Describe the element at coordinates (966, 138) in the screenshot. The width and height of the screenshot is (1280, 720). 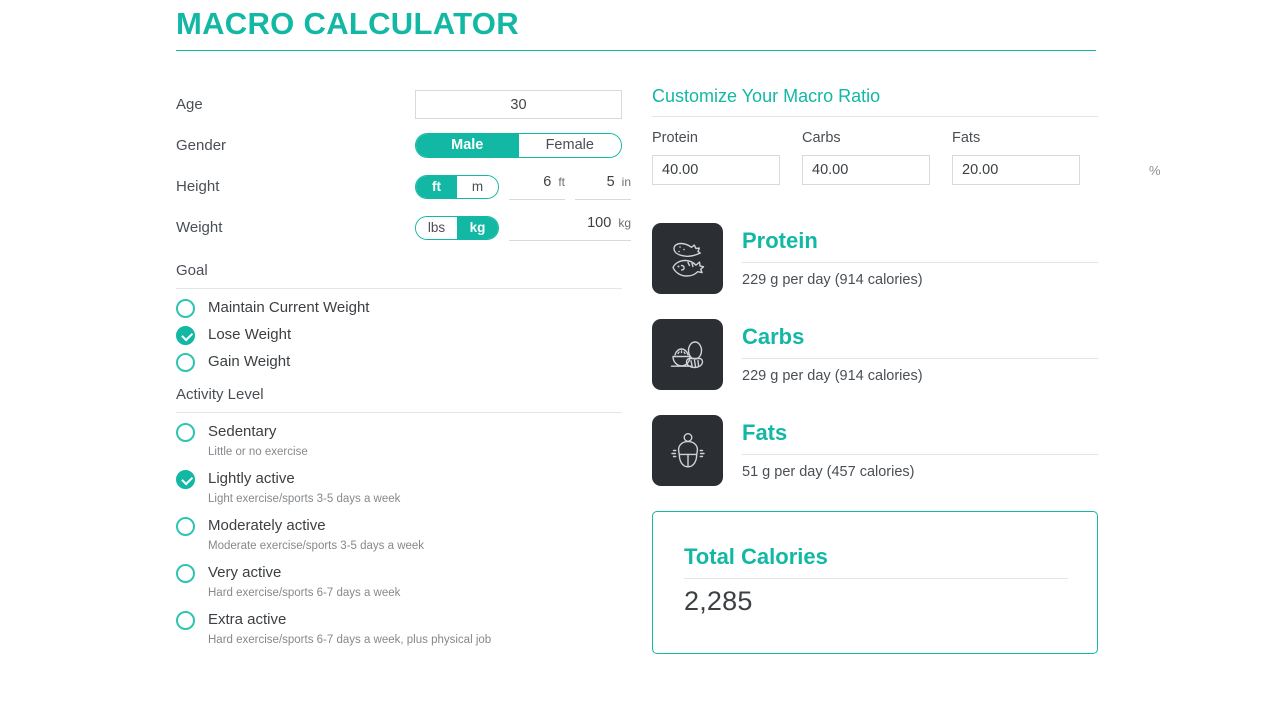
I see `ratio-label-fats: Fats` at that location.